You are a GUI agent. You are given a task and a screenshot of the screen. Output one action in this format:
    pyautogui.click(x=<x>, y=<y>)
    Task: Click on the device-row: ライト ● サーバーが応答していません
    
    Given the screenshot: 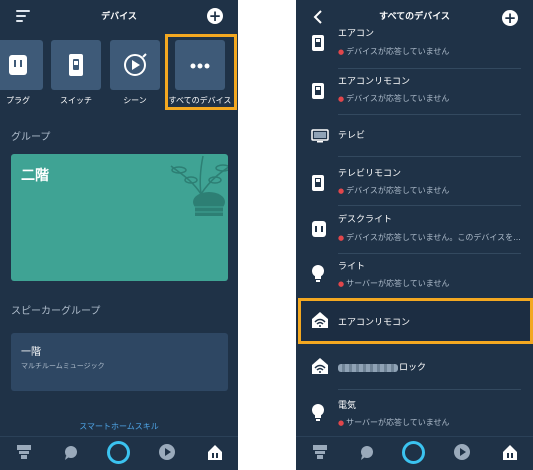 What is the action you would take?
    pyautogui.click(x=414, y=276)
    